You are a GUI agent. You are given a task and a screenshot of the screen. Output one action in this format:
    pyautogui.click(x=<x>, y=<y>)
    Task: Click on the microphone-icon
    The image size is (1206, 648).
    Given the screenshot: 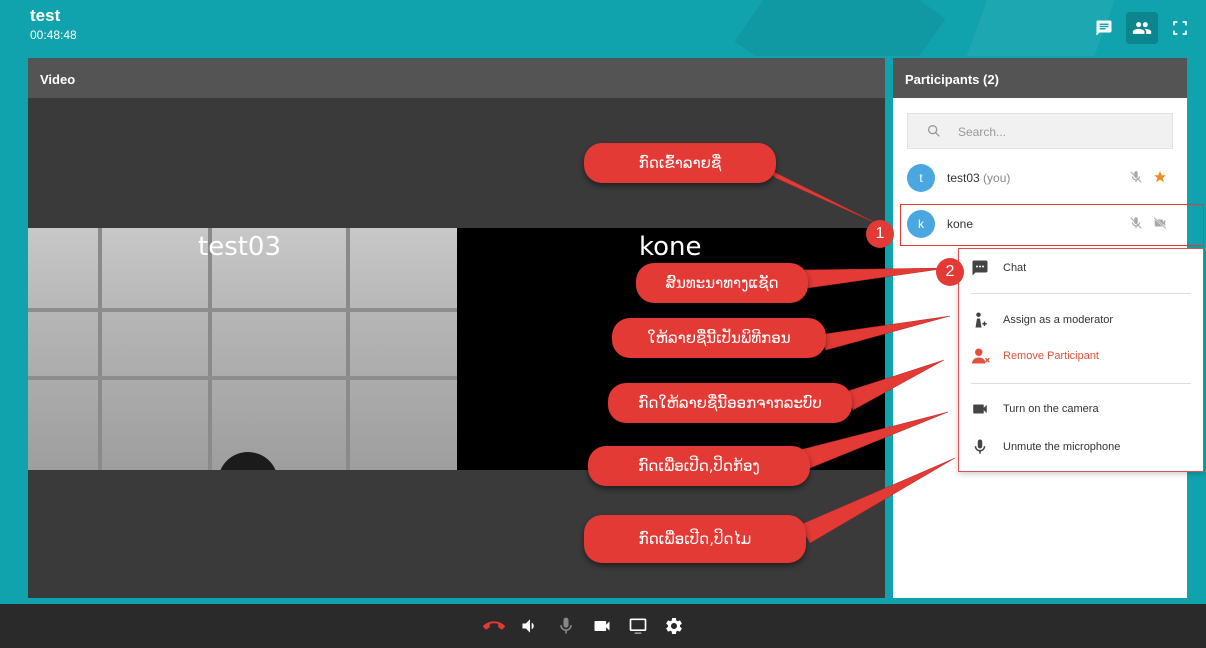 What is the action you would take?
    pyautogui.click(x=566, y=625)
    